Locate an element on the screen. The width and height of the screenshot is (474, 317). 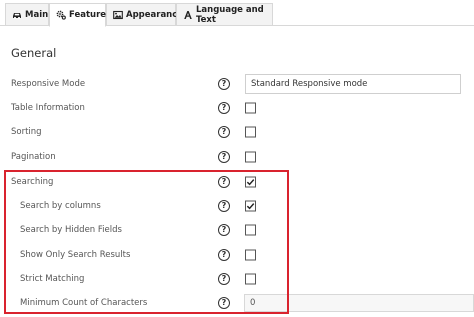
searching-checkbox is located at coordinates (250, 182).